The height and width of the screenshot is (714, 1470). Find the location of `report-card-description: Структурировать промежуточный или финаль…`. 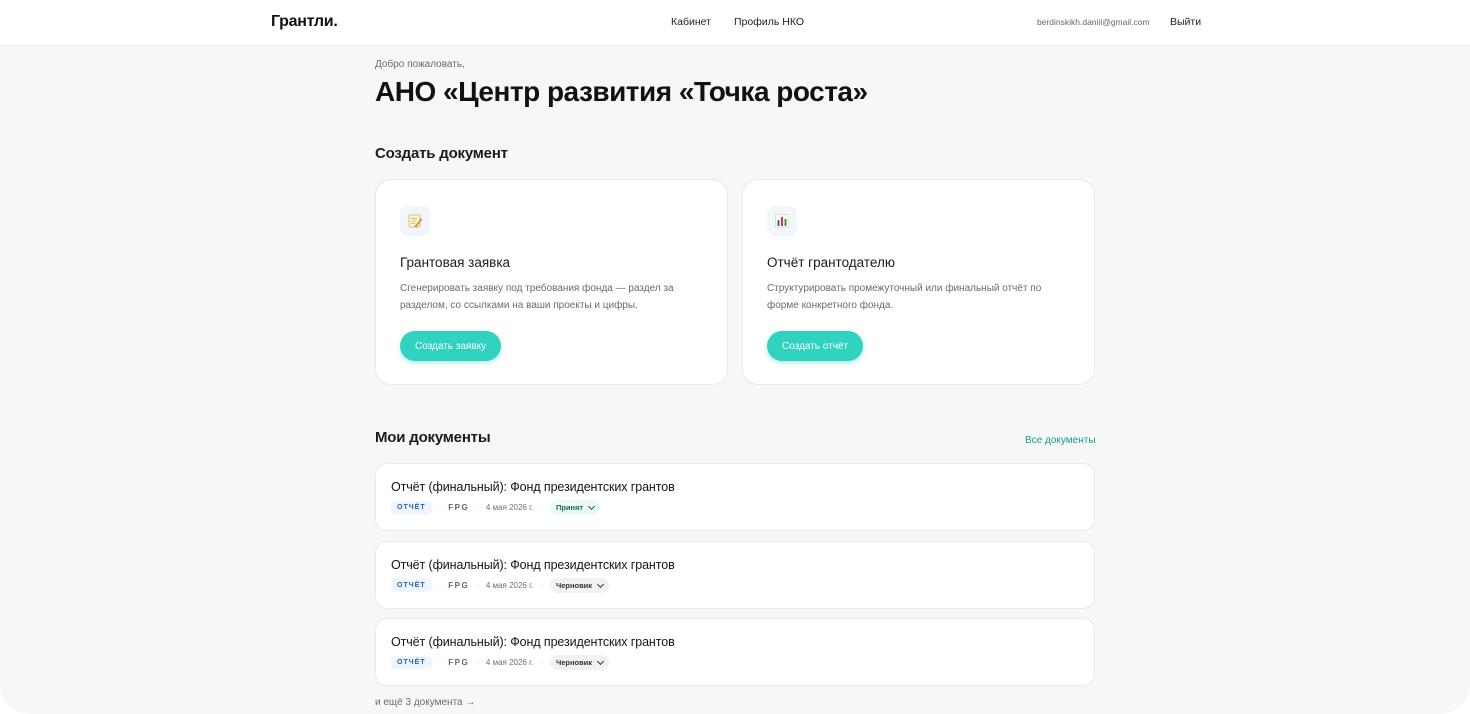

report-card-description: Структурировать промежуточный или финаль… is located at coordinates (904, 297).